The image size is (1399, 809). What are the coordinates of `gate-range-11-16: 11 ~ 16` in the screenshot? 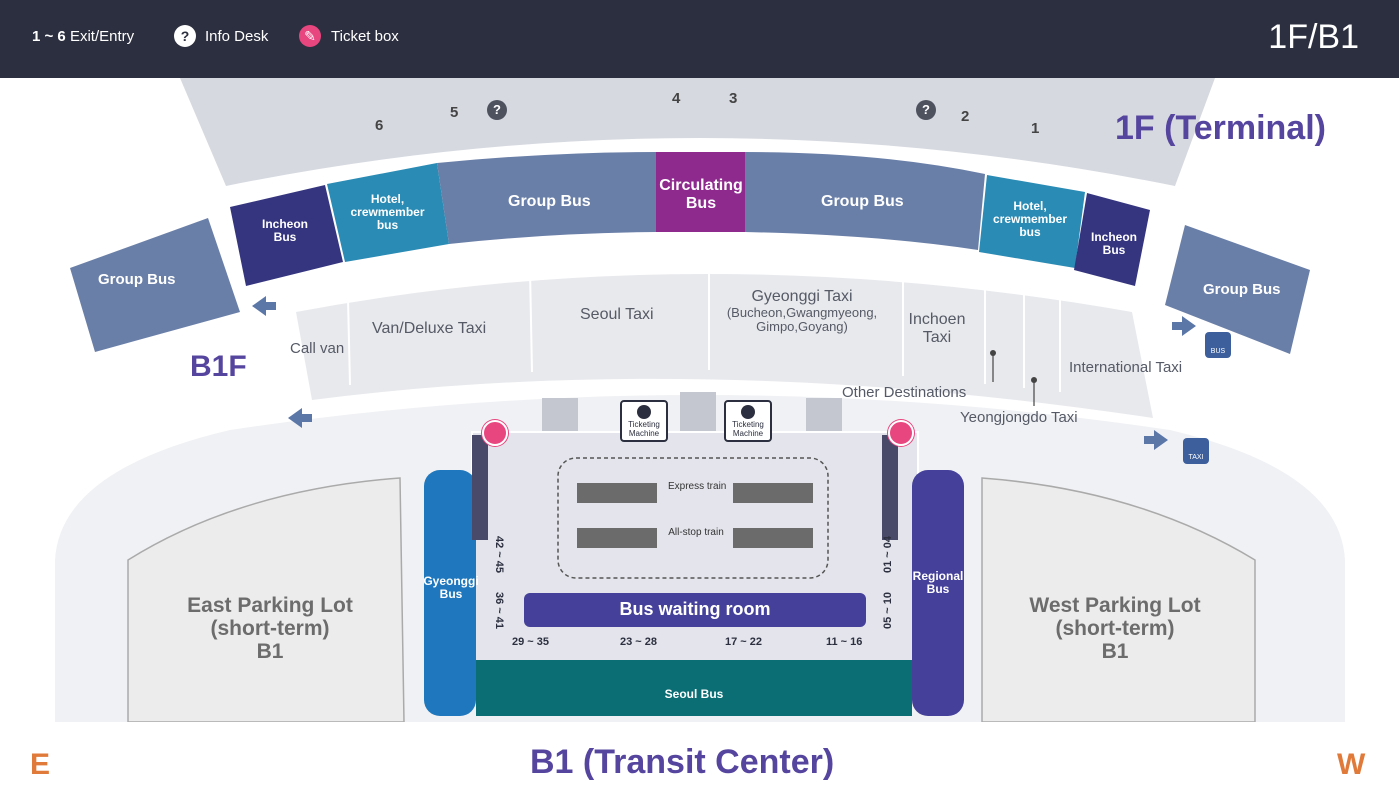 It's located at (844, 642).